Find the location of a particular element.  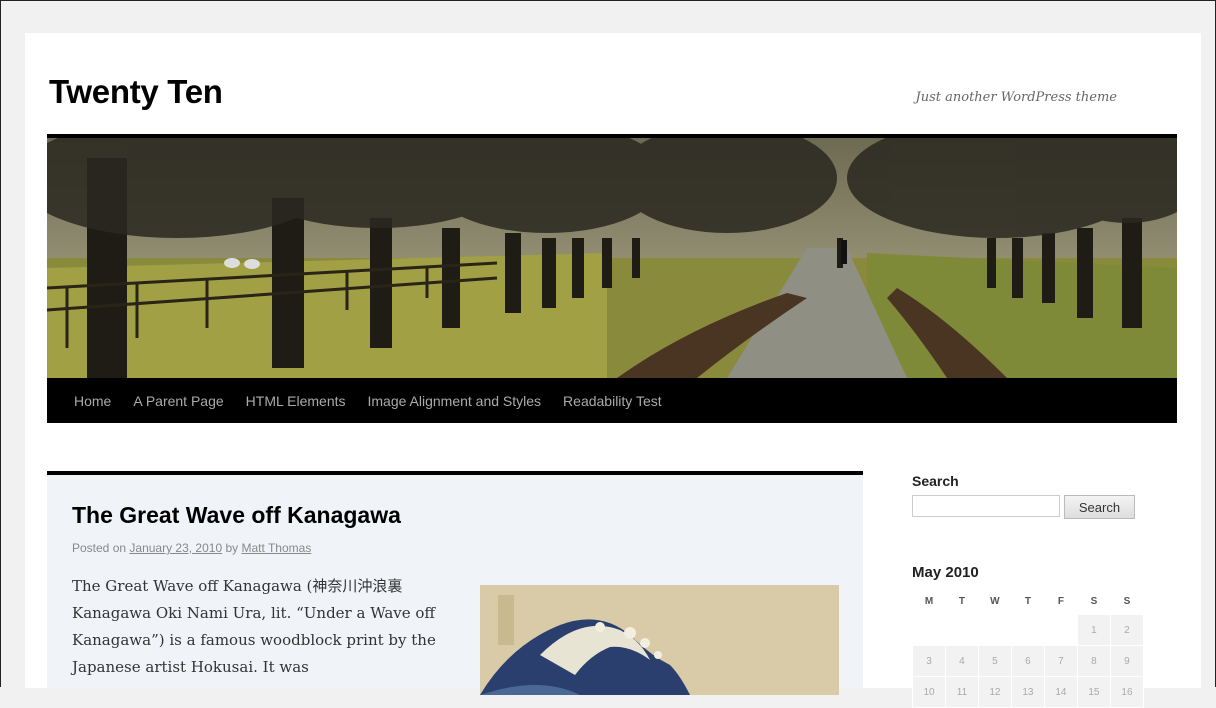

calendar-day: 11 is located at coordinates (962, 692).